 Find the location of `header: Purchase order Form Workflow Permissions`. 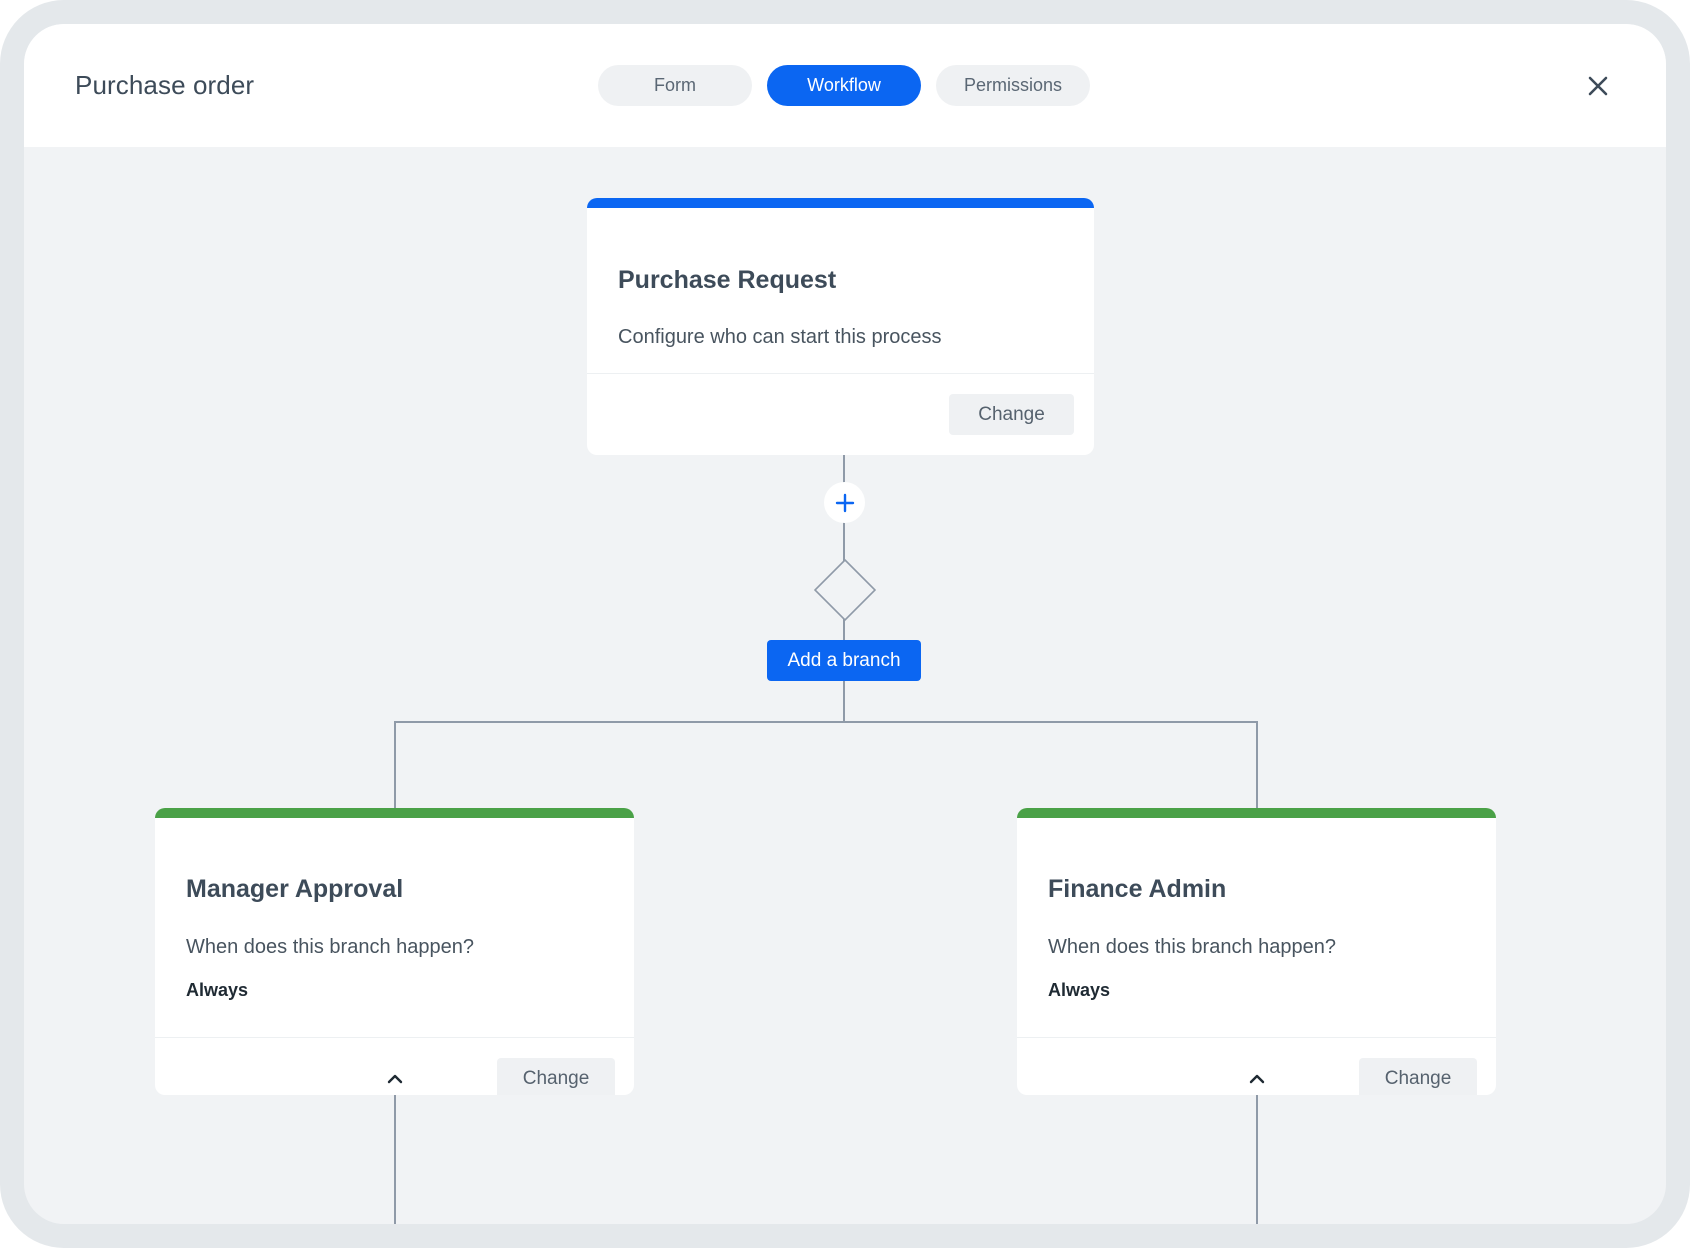

header: Purchase order Form Workflow Permissions is located at coordinates (845, 85).